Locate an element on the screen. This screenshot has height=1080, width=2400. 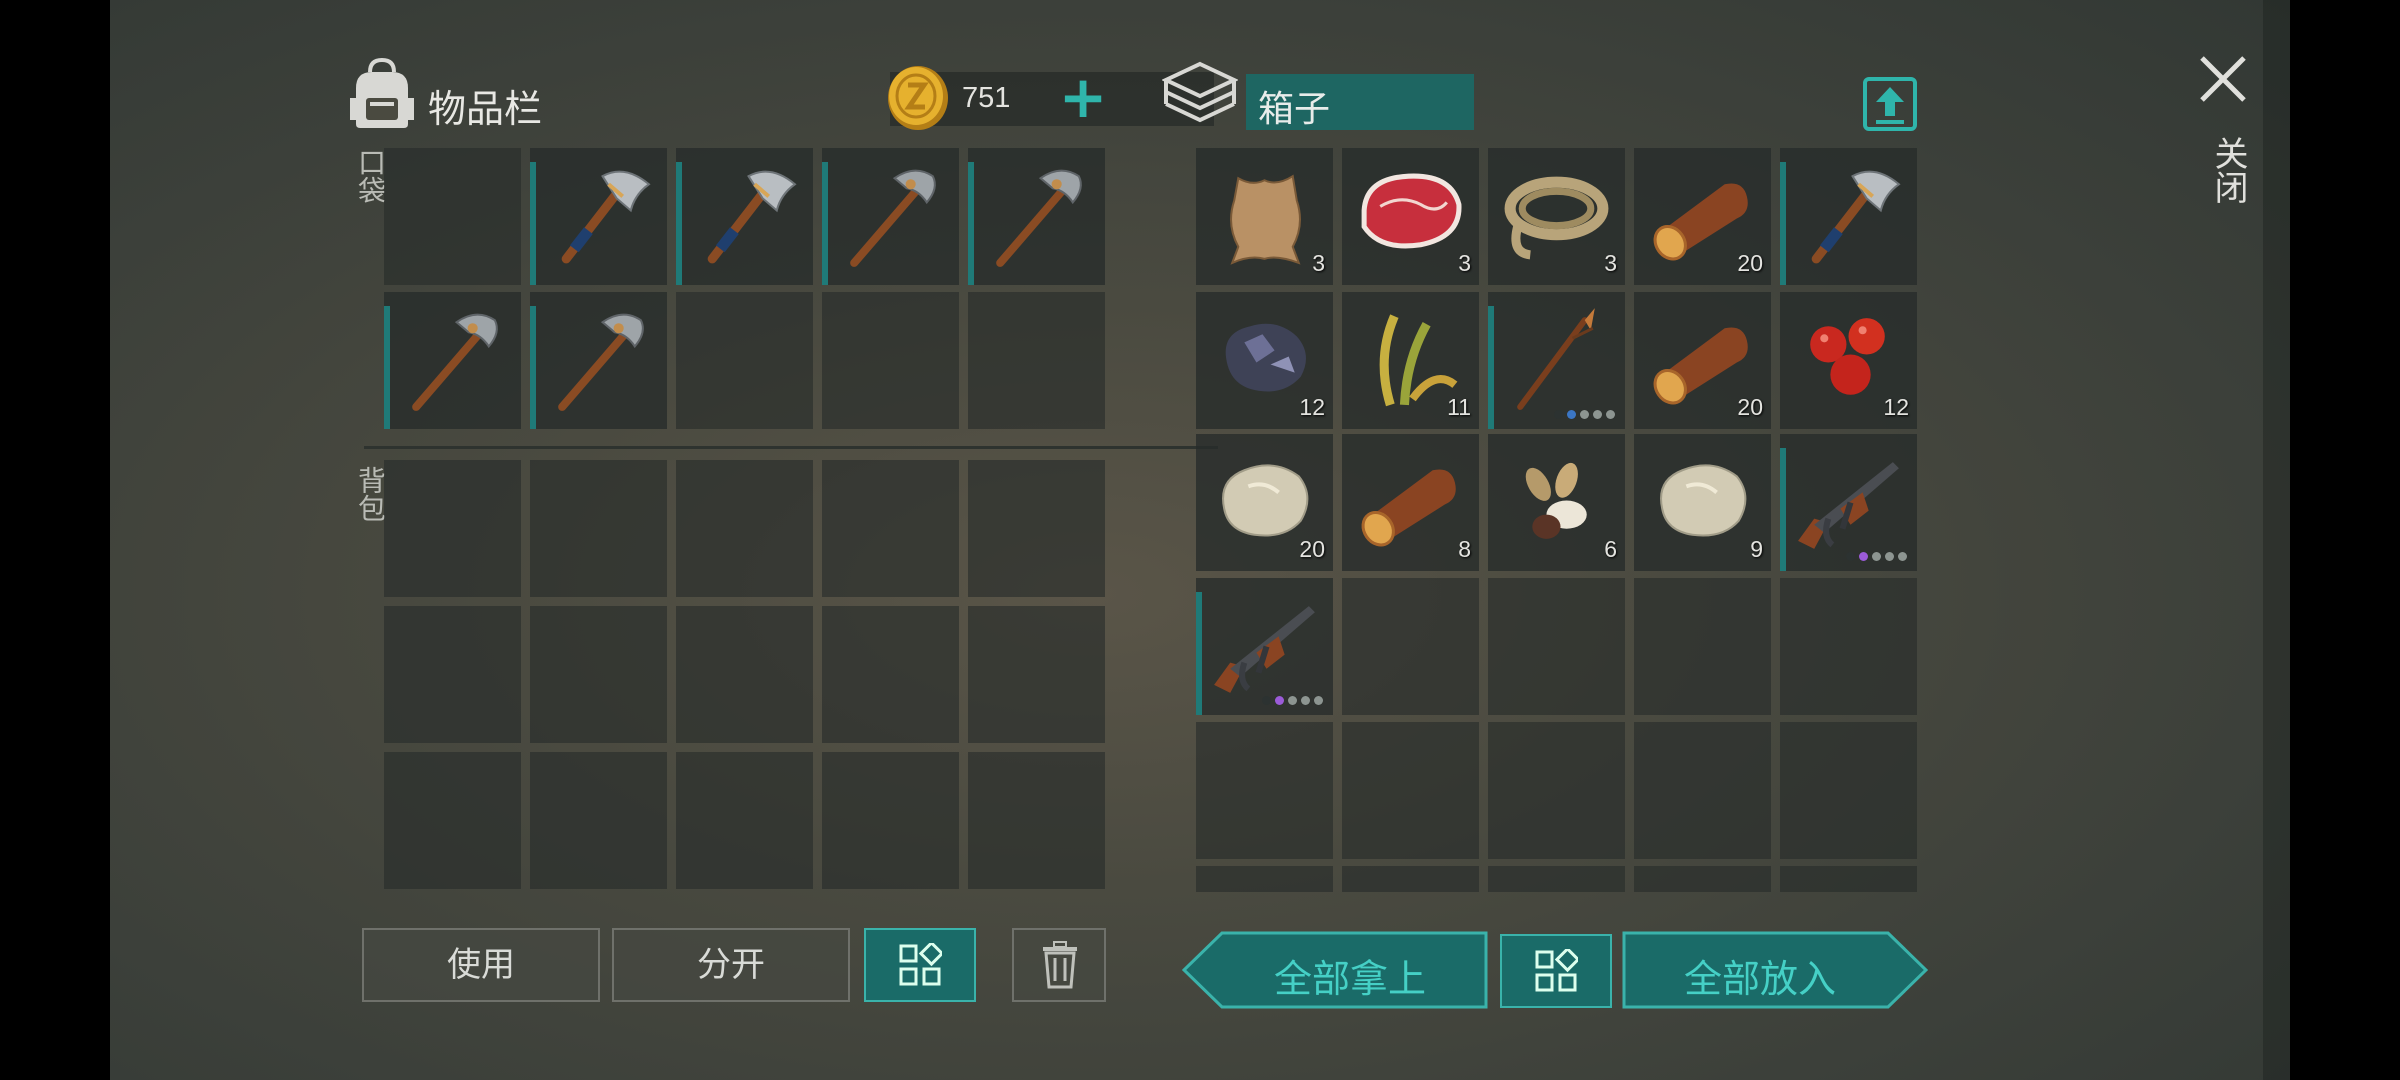
use-button: 使用 is located at coordinates (481, 965).